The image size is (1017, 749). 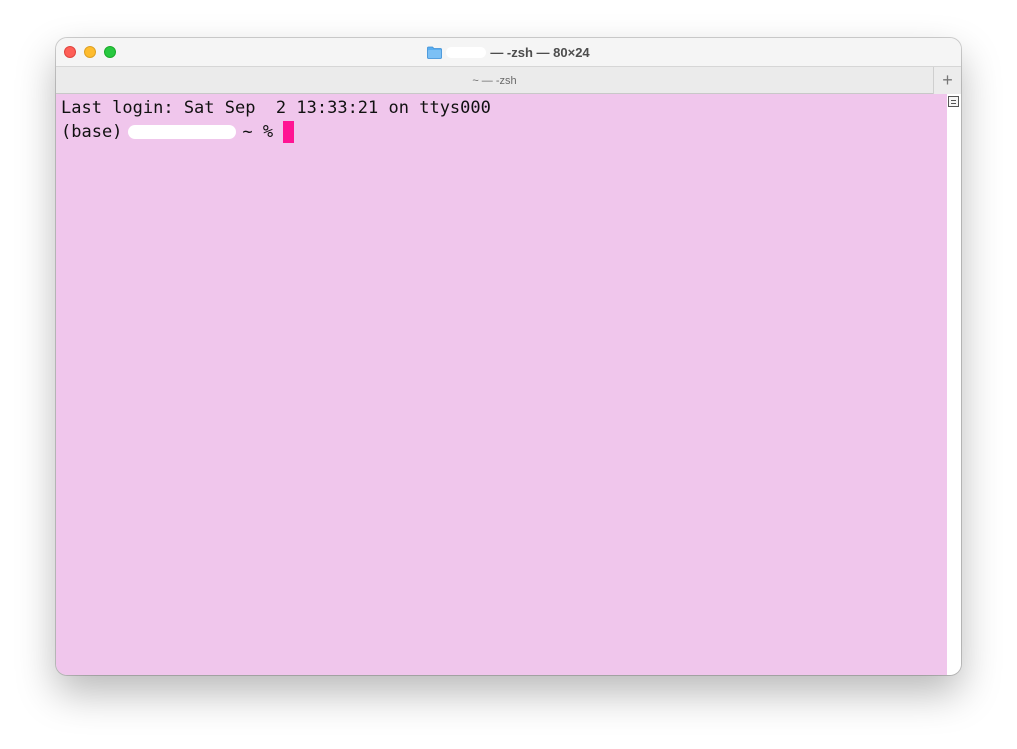 I want to click on window-title: — -zsh — 80×24, so click(x=508, y=52).